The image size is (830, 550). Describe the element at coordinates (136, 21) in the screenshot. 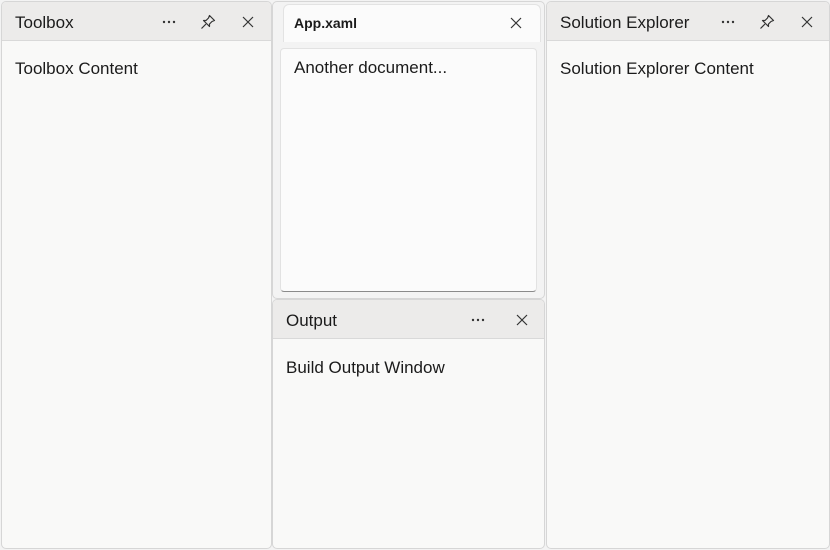

I see `toolbox-header: Toolbox` at that location.